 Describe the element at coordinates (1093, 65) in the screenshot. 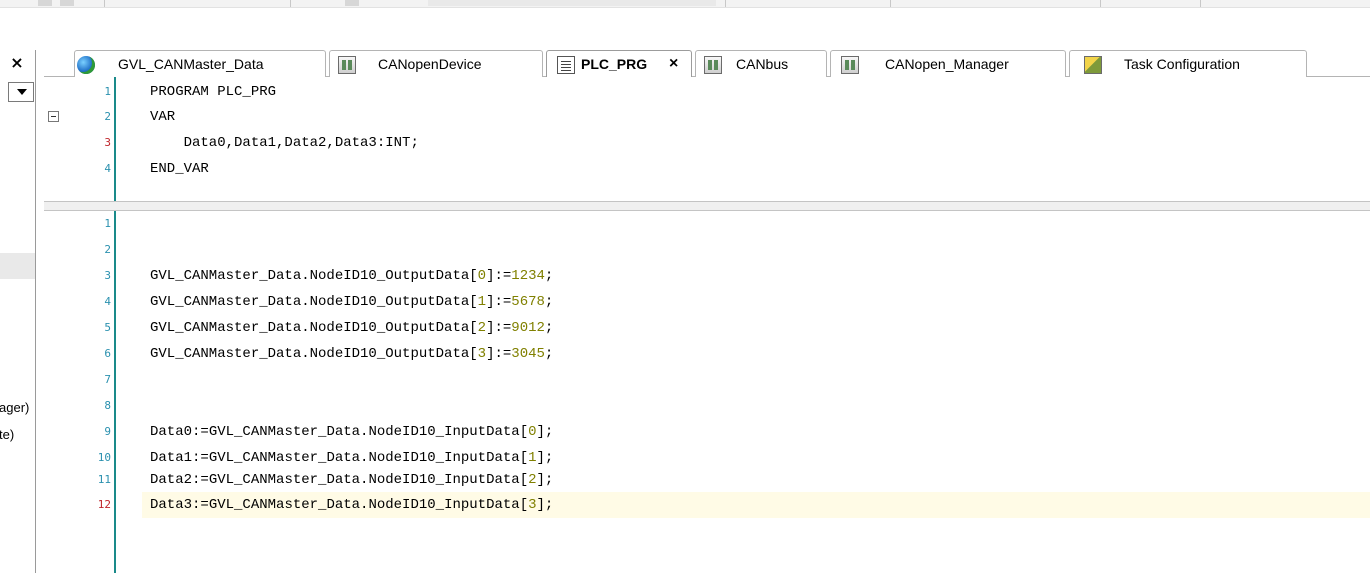

I see `task-config-icon` at that location.